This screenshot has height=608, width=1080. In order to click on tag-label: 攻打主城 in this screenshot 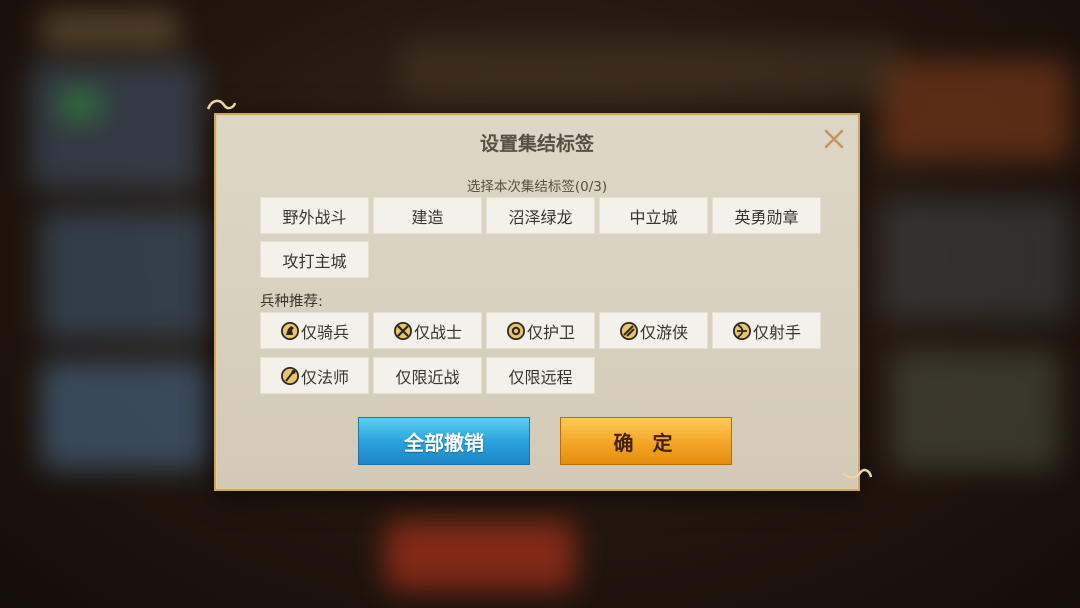, I will do `click(314, 261)`.